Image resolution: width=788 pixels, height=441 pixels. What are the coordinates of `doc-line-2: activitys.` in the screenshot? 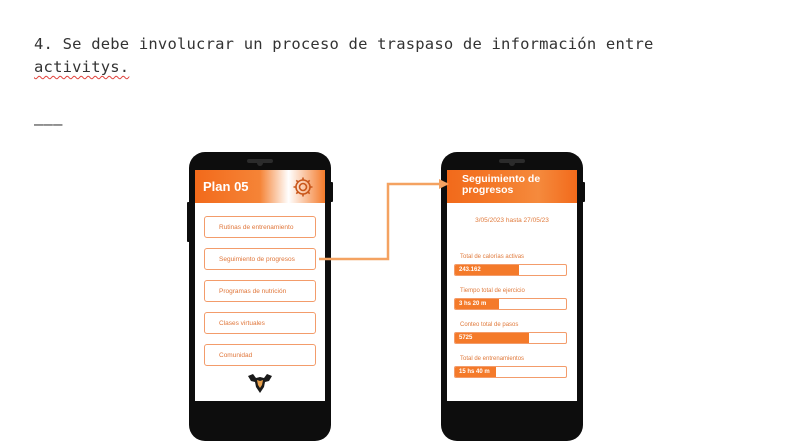 It's located at (81, 67).